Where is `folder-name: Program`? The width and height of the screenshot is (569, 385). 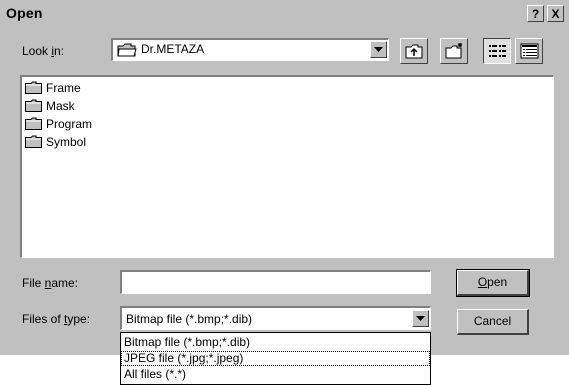 folder-name: Program is located at coordinates (69, 124).